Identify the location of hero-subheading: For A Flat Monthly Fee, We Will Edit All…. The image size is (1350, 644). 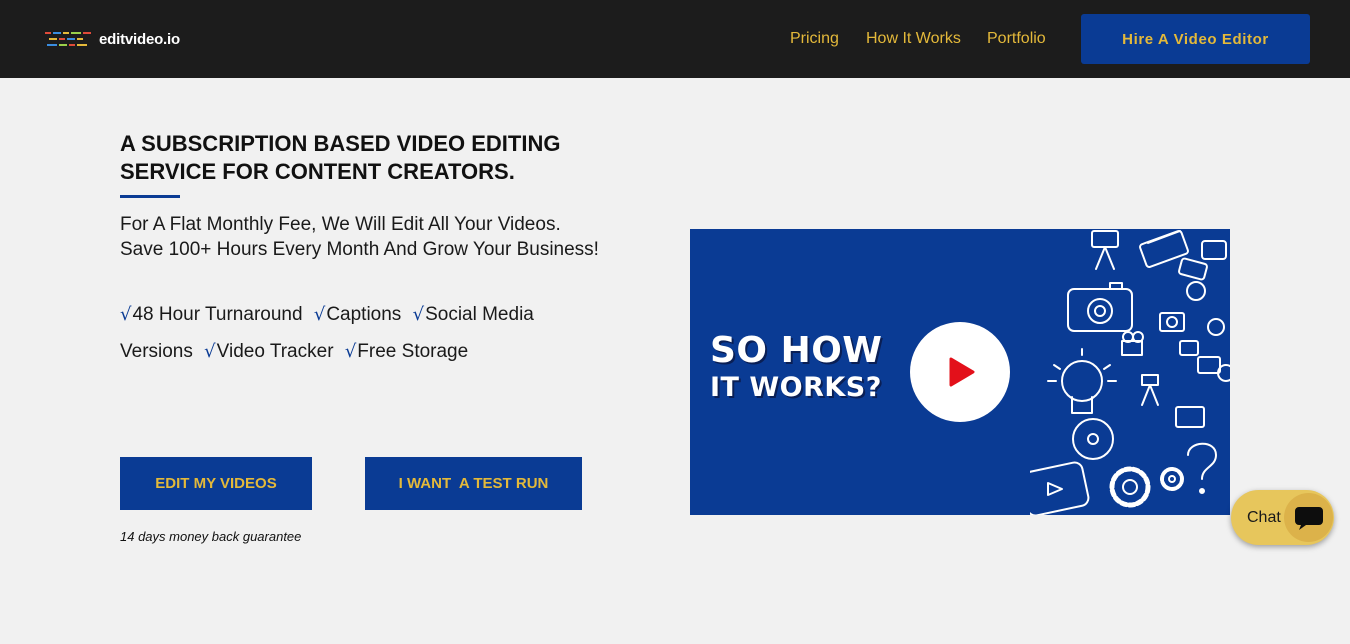
(359, 237).